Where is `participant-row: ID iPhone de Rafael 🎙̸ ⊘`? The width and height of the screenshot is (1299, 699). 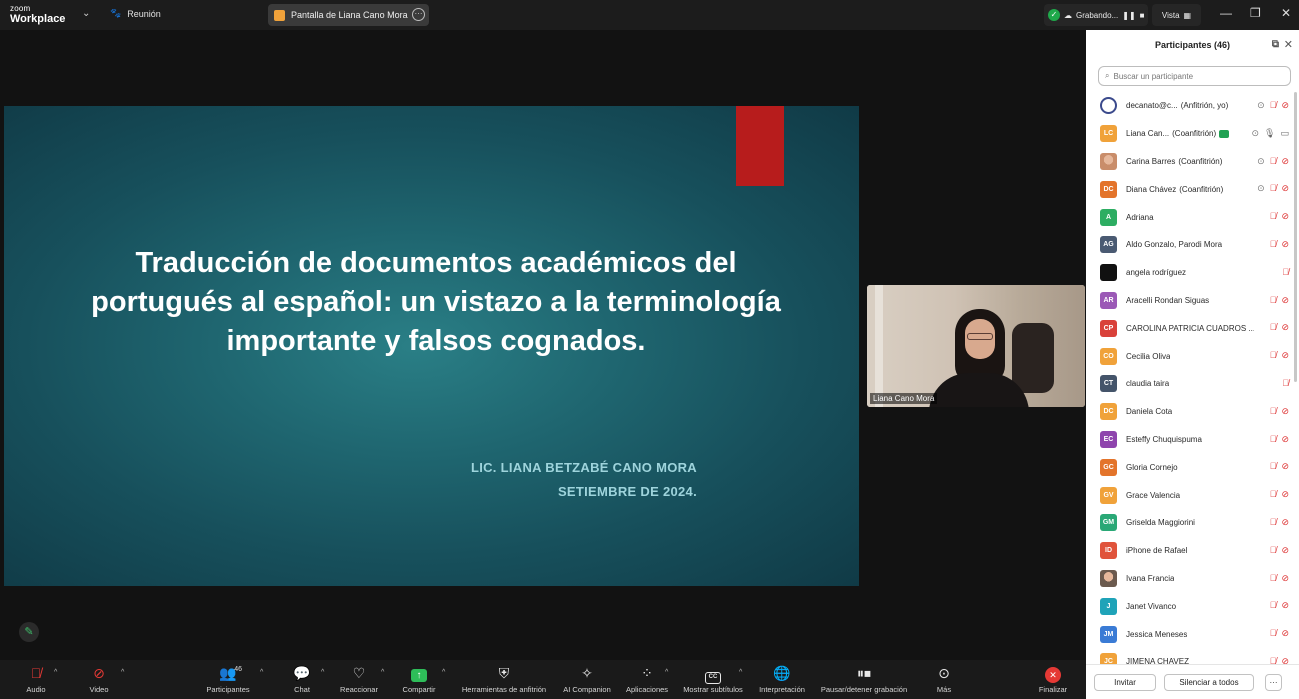
participant-row: ID iPhone de Rafael 🎙̸ ⊘ is located at coordinates (1192, 551).